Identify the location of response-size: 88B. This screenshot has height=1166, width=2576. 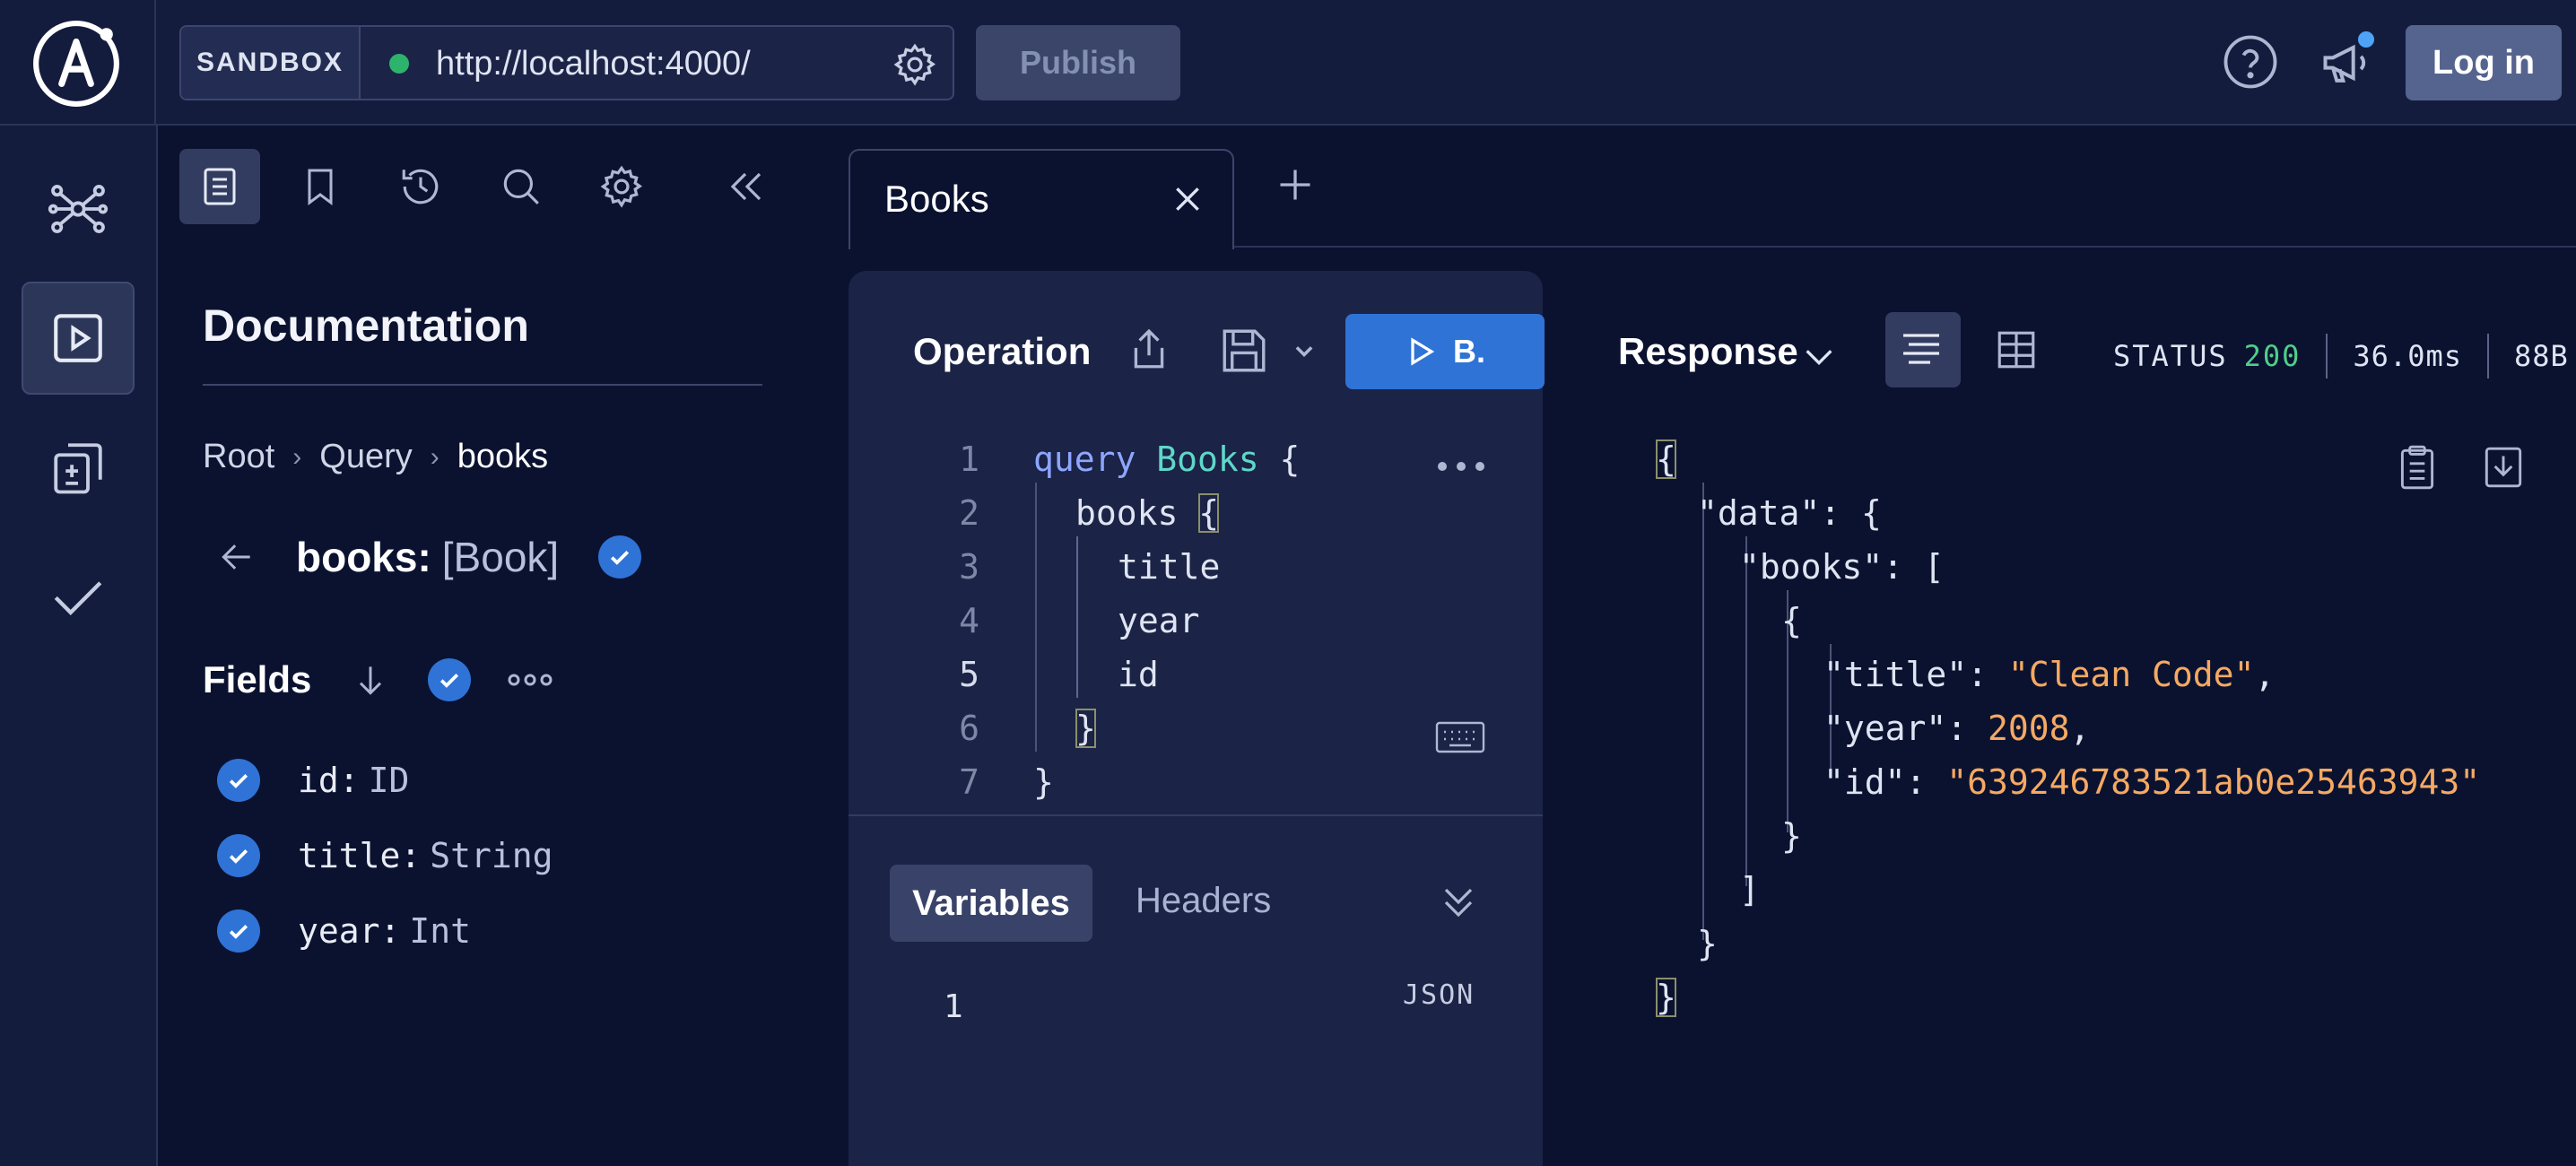
(2541, 356).